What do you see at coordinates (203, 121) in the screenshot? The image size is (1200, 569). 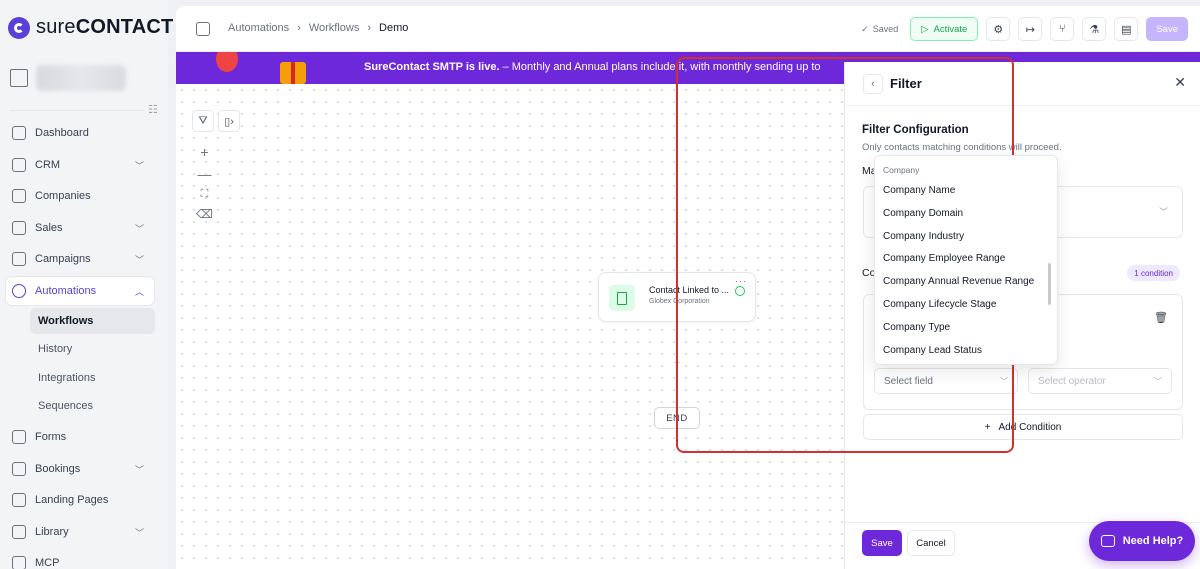 I see `filter-funnel-icon: ⛛` at bounding box center [203, 121].